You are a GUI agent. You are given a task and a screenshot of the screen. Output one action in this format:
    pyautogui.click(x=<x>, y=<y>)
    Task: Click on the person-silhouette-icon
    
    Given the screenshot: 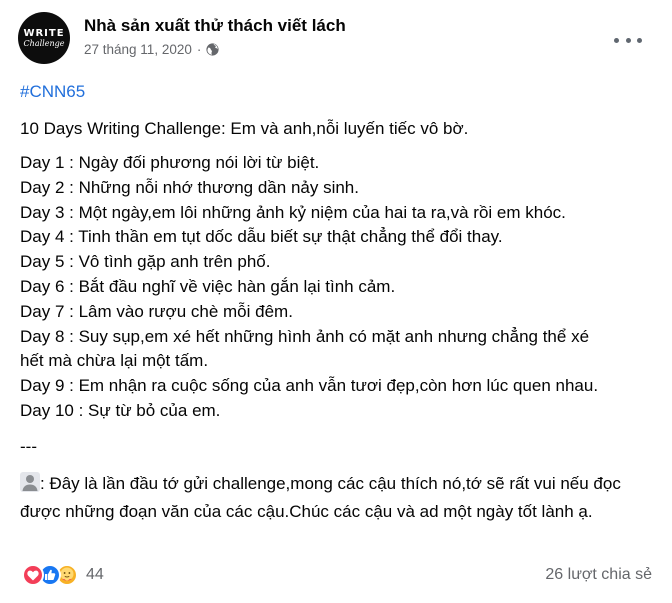 What is the action you would take?
    pyautogui.click(x=30, y=482)
    